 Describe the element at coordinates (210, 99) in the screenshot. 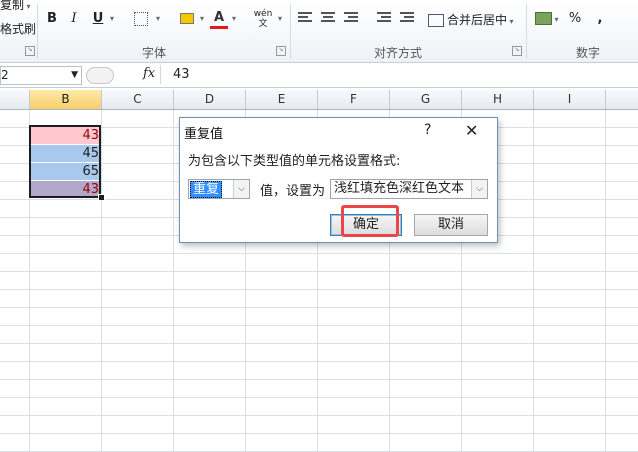

I see `column-header-d: D` at that location.